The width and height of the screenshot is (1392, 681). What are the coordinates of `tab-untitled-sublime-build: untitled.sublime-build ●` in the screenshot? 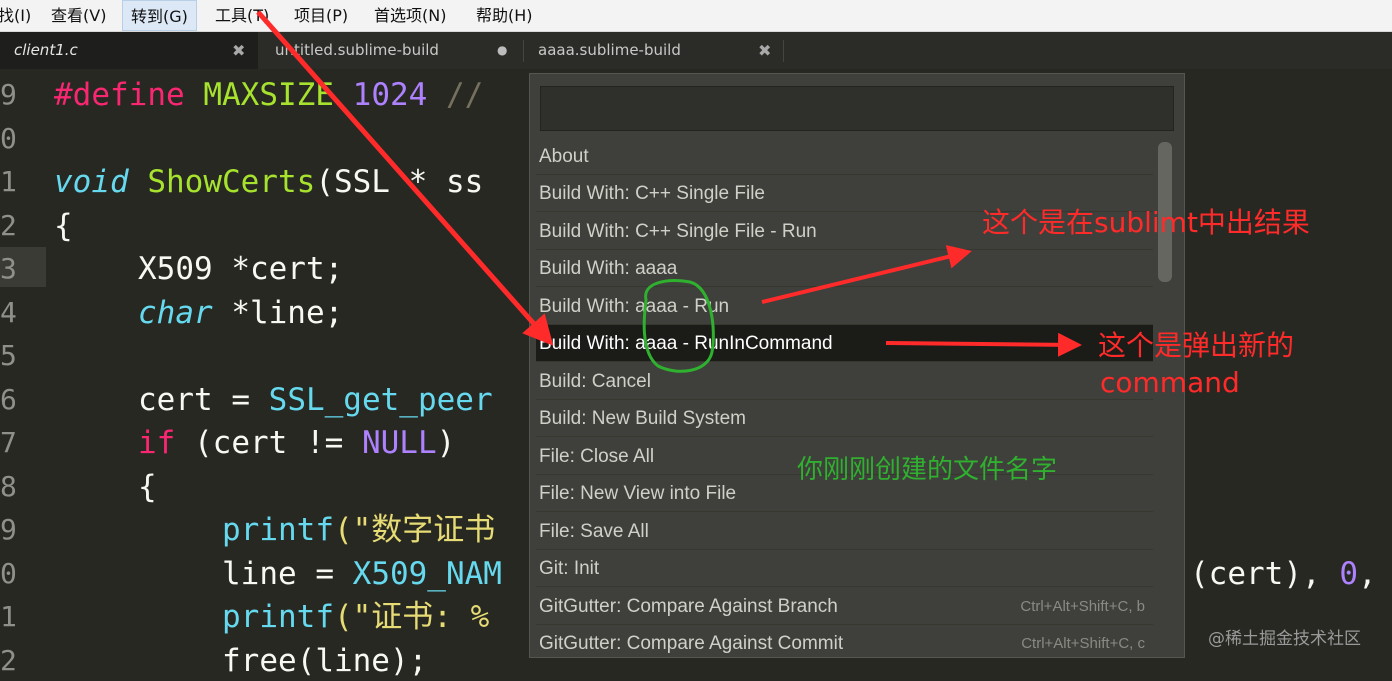 It's located at (392, 50).